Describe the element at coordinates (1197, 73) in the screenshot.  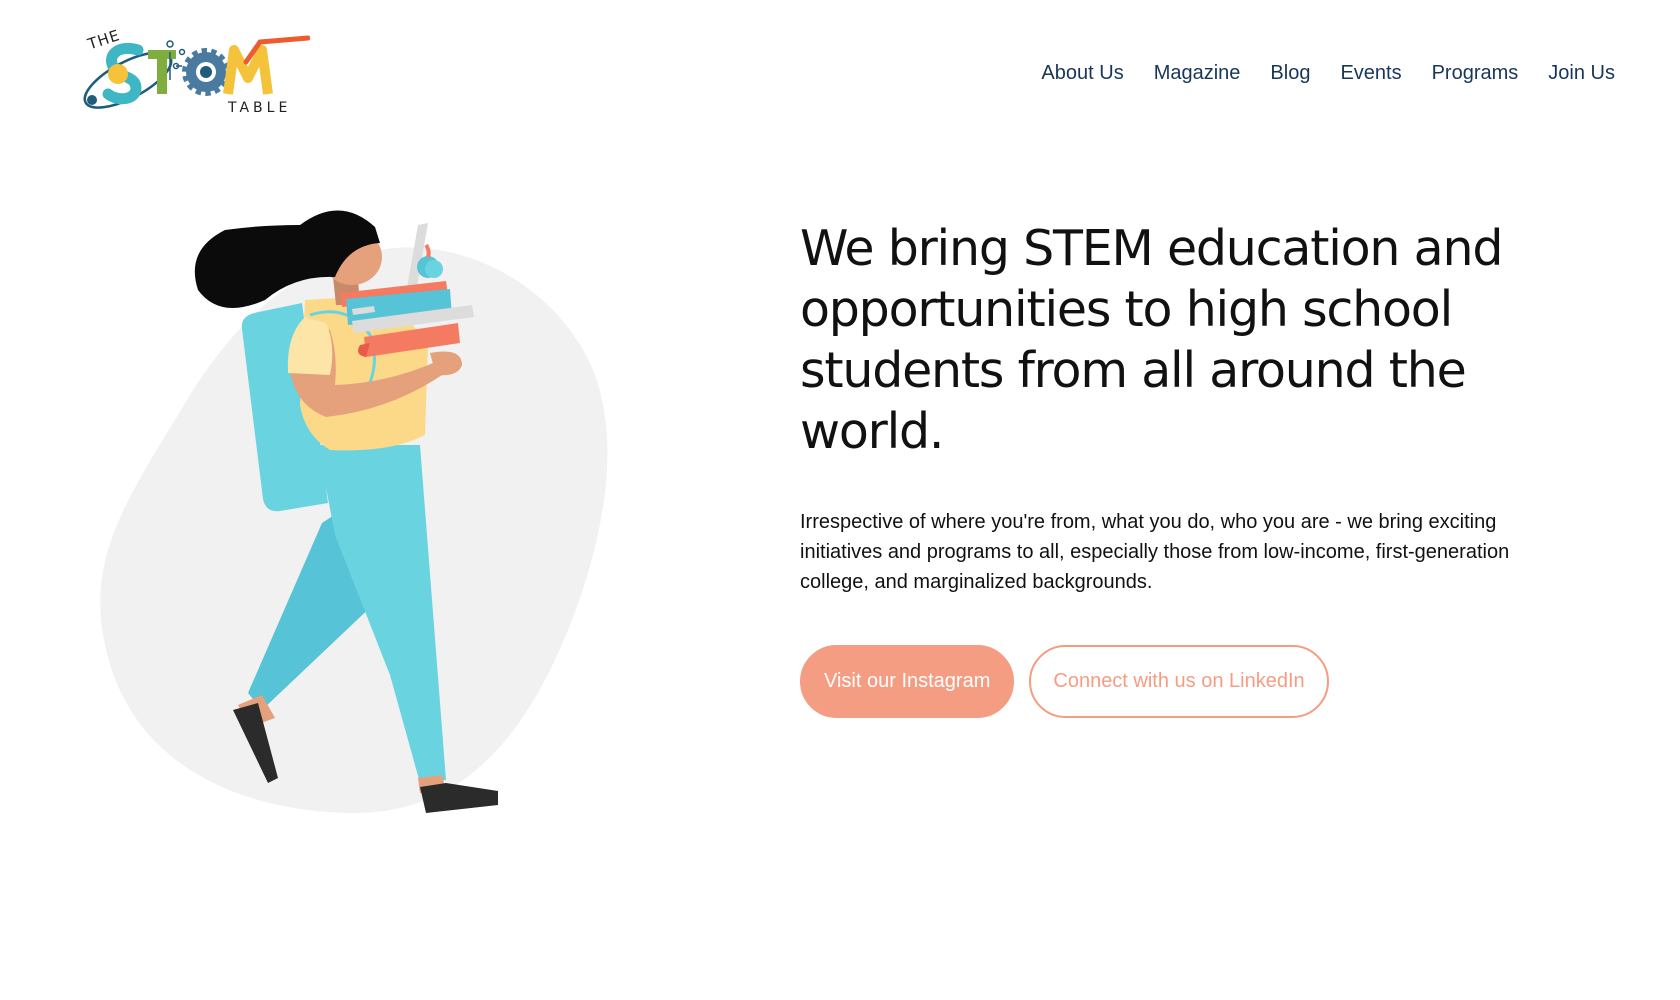
I see `nav-magazine: Magazine` at that location.